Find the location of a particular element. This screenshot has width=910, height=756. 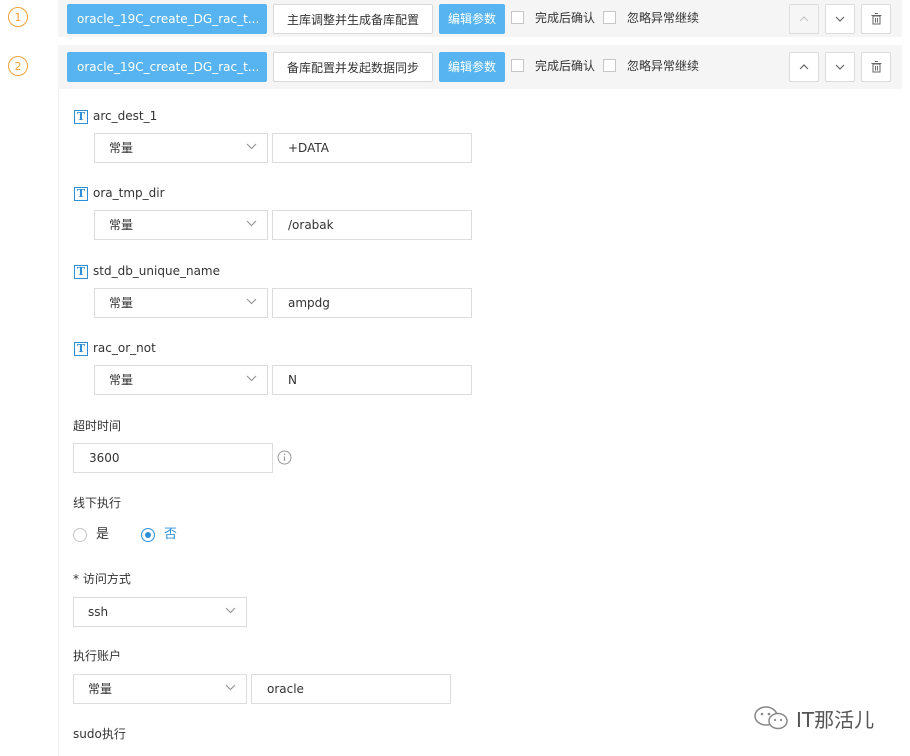

exec-account-type-select: 常量 is located at coordinates (160, 689).